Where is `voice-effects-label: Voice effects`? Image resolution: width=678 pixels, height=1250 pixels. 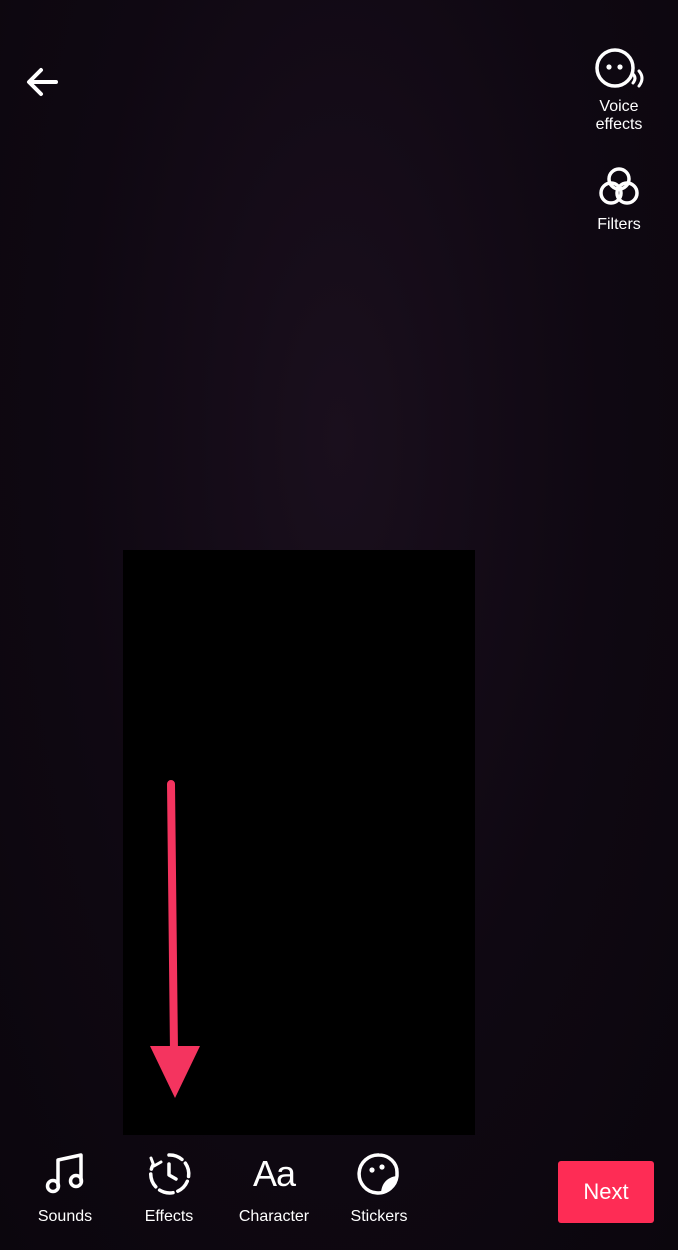 voice-effects-label: Voice effects is located at coordinates (619, 115).